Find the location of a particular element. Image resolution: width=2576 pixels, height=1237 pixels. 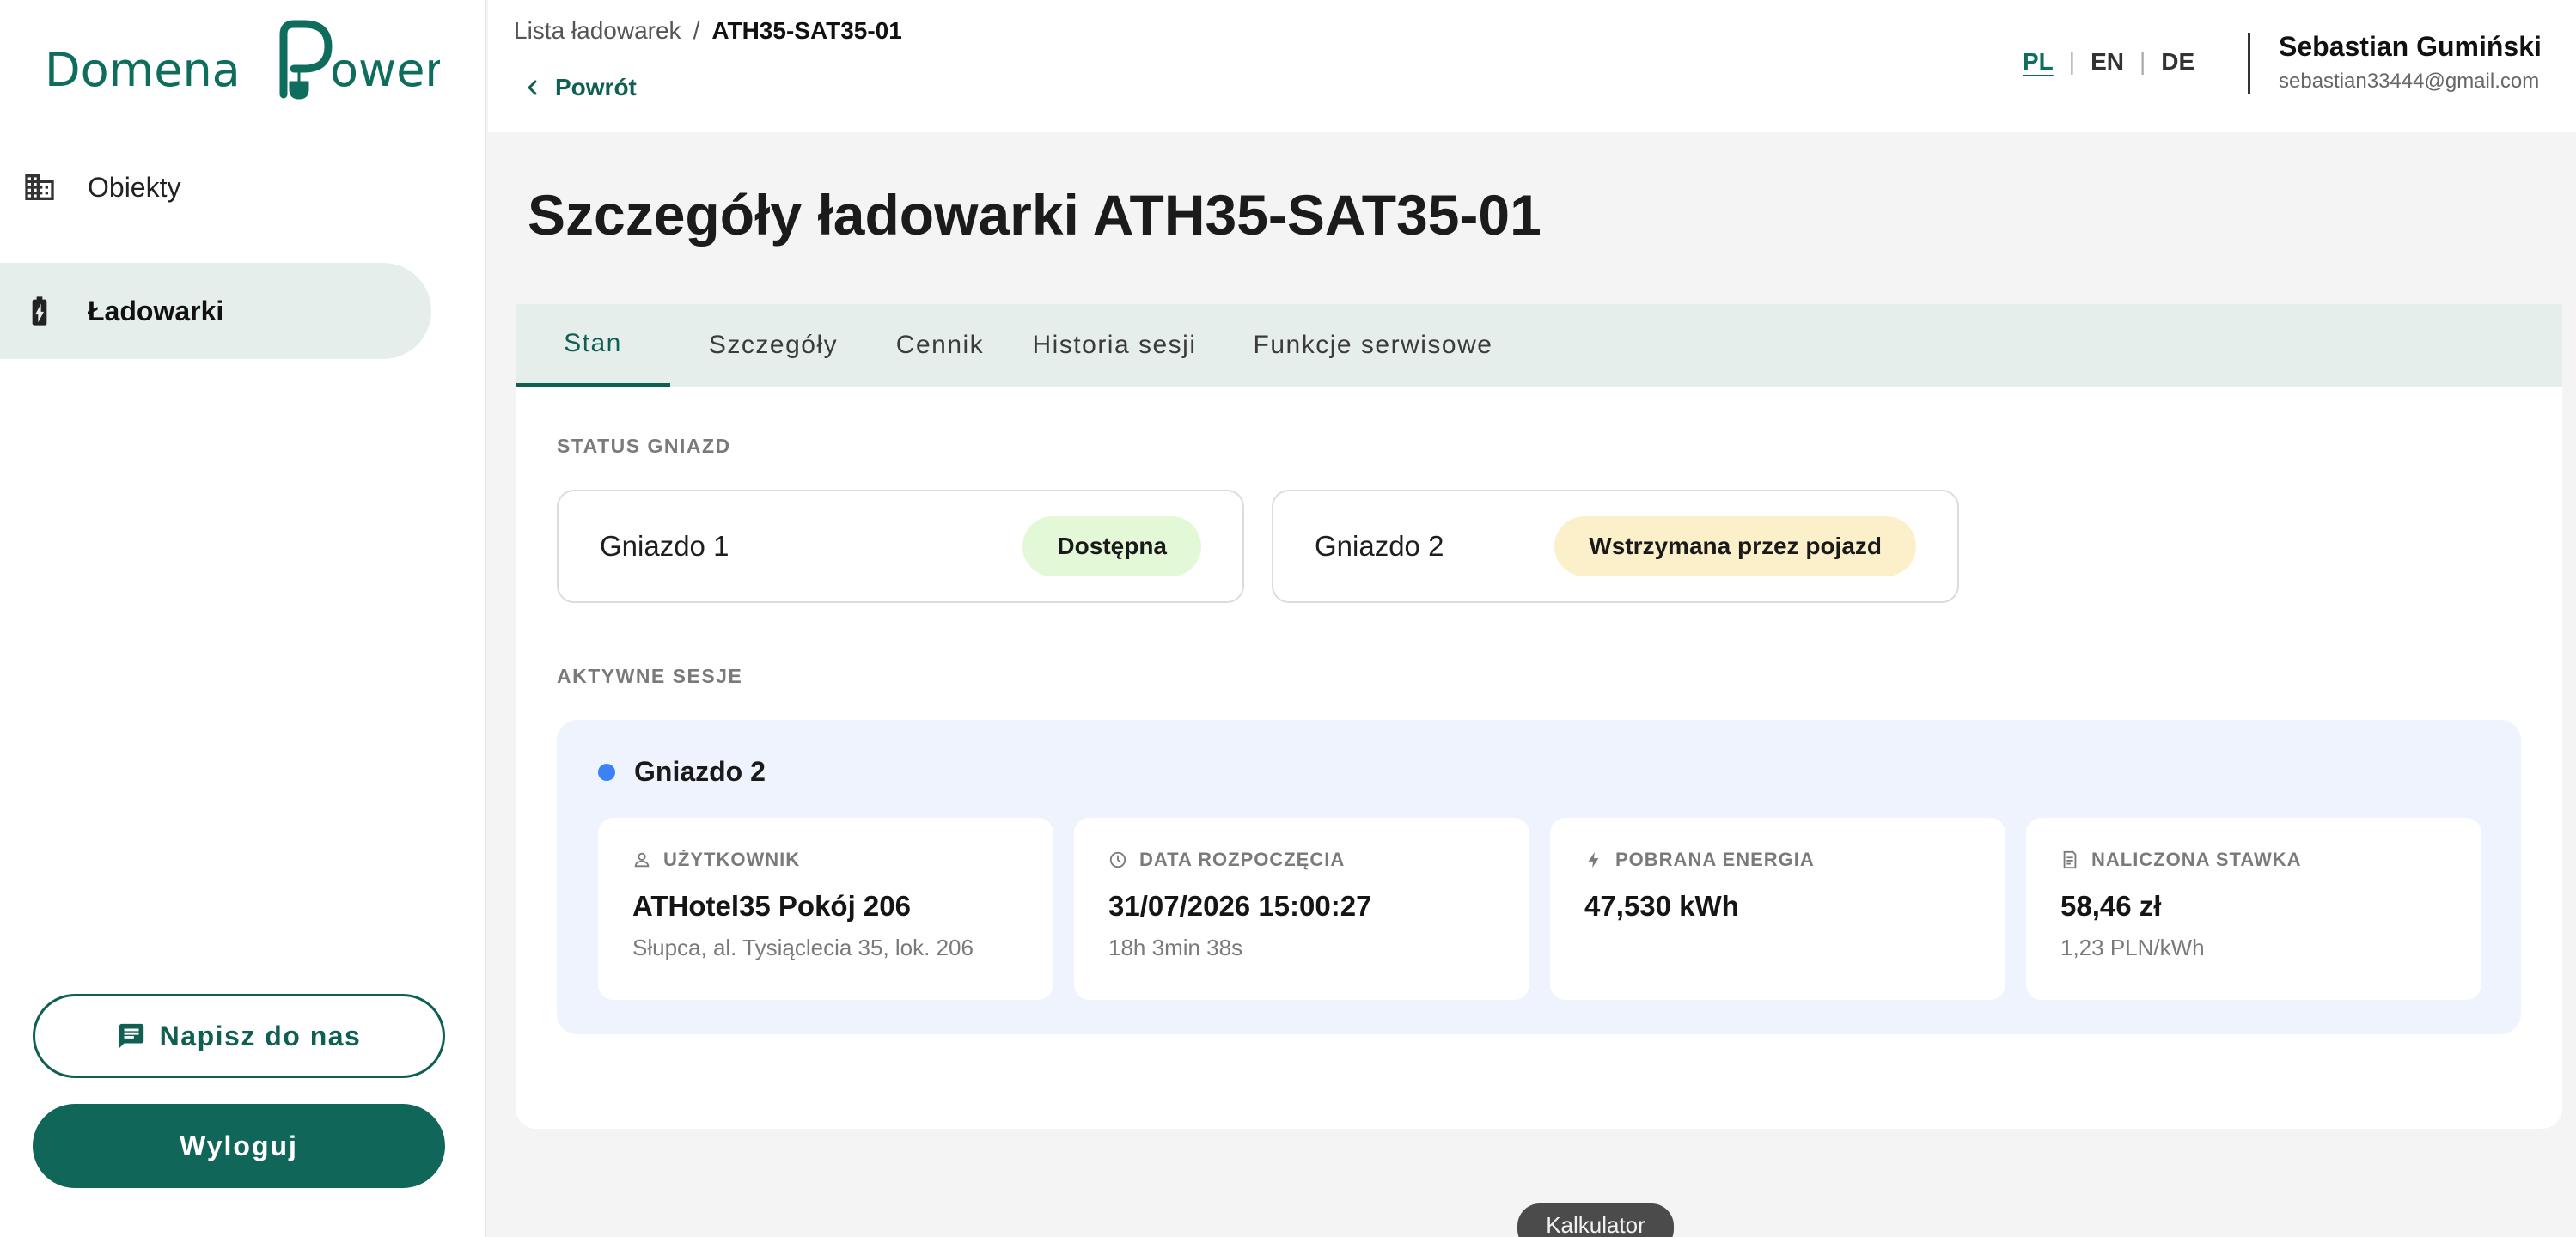

back-link: Powrót is located at coordinates (579, 87).